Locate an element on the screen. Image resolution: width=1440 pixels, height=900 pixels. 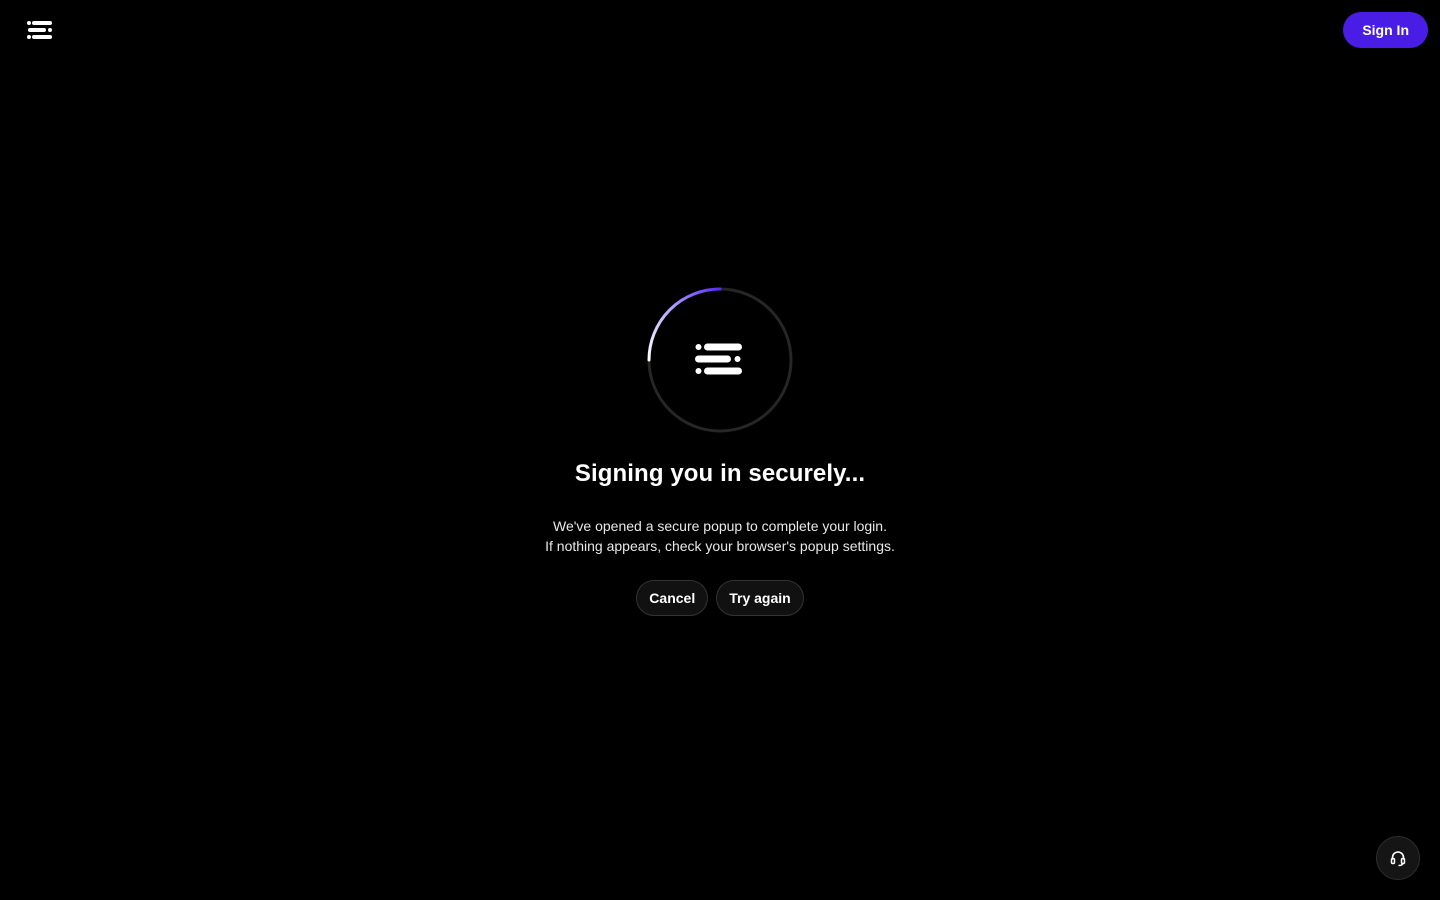
action-buttons: Cancel Try again is located at coordinates (720, 598).